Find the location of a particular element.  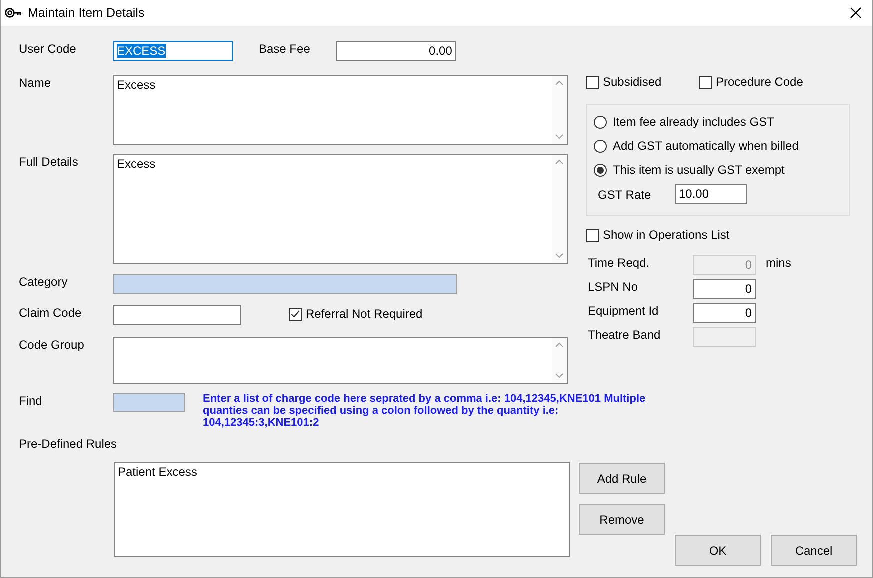

input-field: EXCESS is located at coordinates (173, 51).